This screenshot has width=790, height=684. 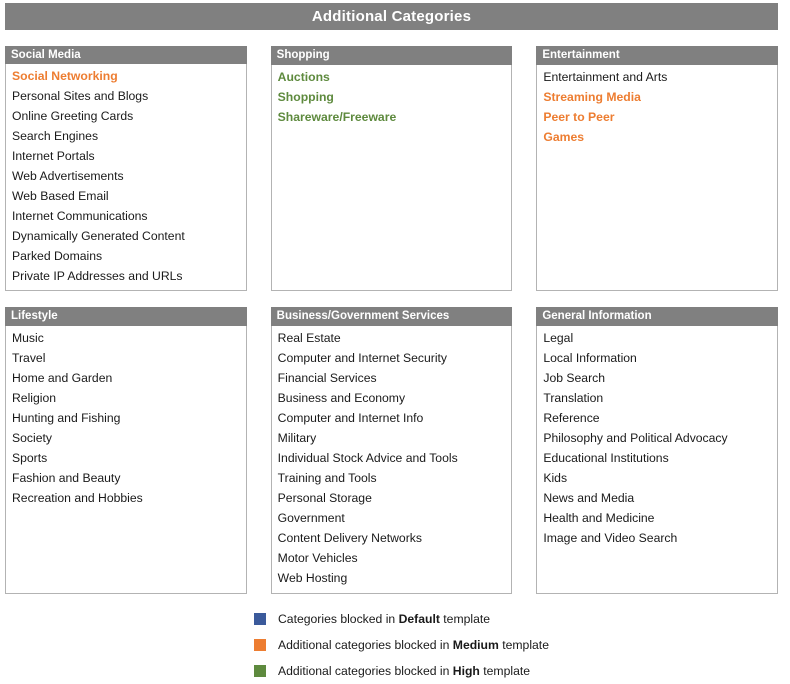 I want to click on category-item: Philosophy and Political Advocacy, so click(x=635, y=438).